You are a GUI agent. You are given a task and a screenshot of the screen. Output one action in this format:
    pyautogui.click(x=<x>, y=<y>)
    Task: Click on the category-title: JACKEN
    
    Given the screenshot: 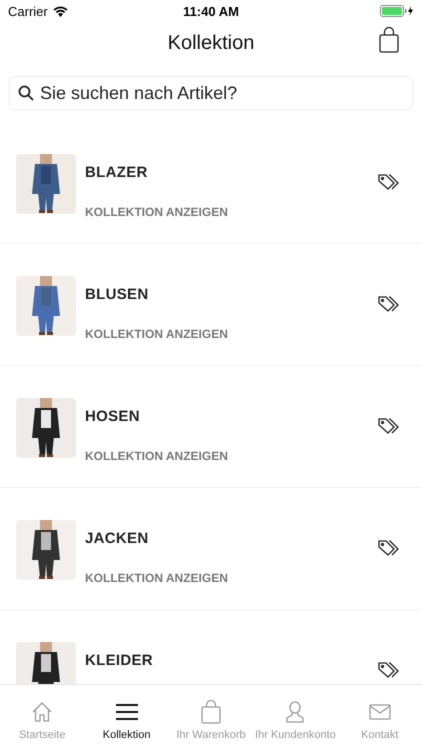 What is the action you would take?
    pyautogui.click(x=117, y=538)
    